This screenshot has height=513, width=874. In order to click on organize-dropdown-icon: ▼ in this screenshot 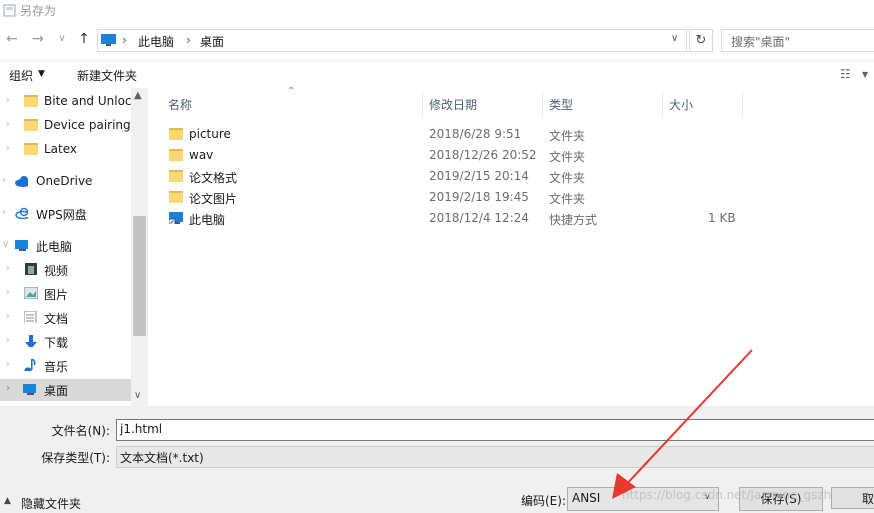, I will do `click(41, 74)`.